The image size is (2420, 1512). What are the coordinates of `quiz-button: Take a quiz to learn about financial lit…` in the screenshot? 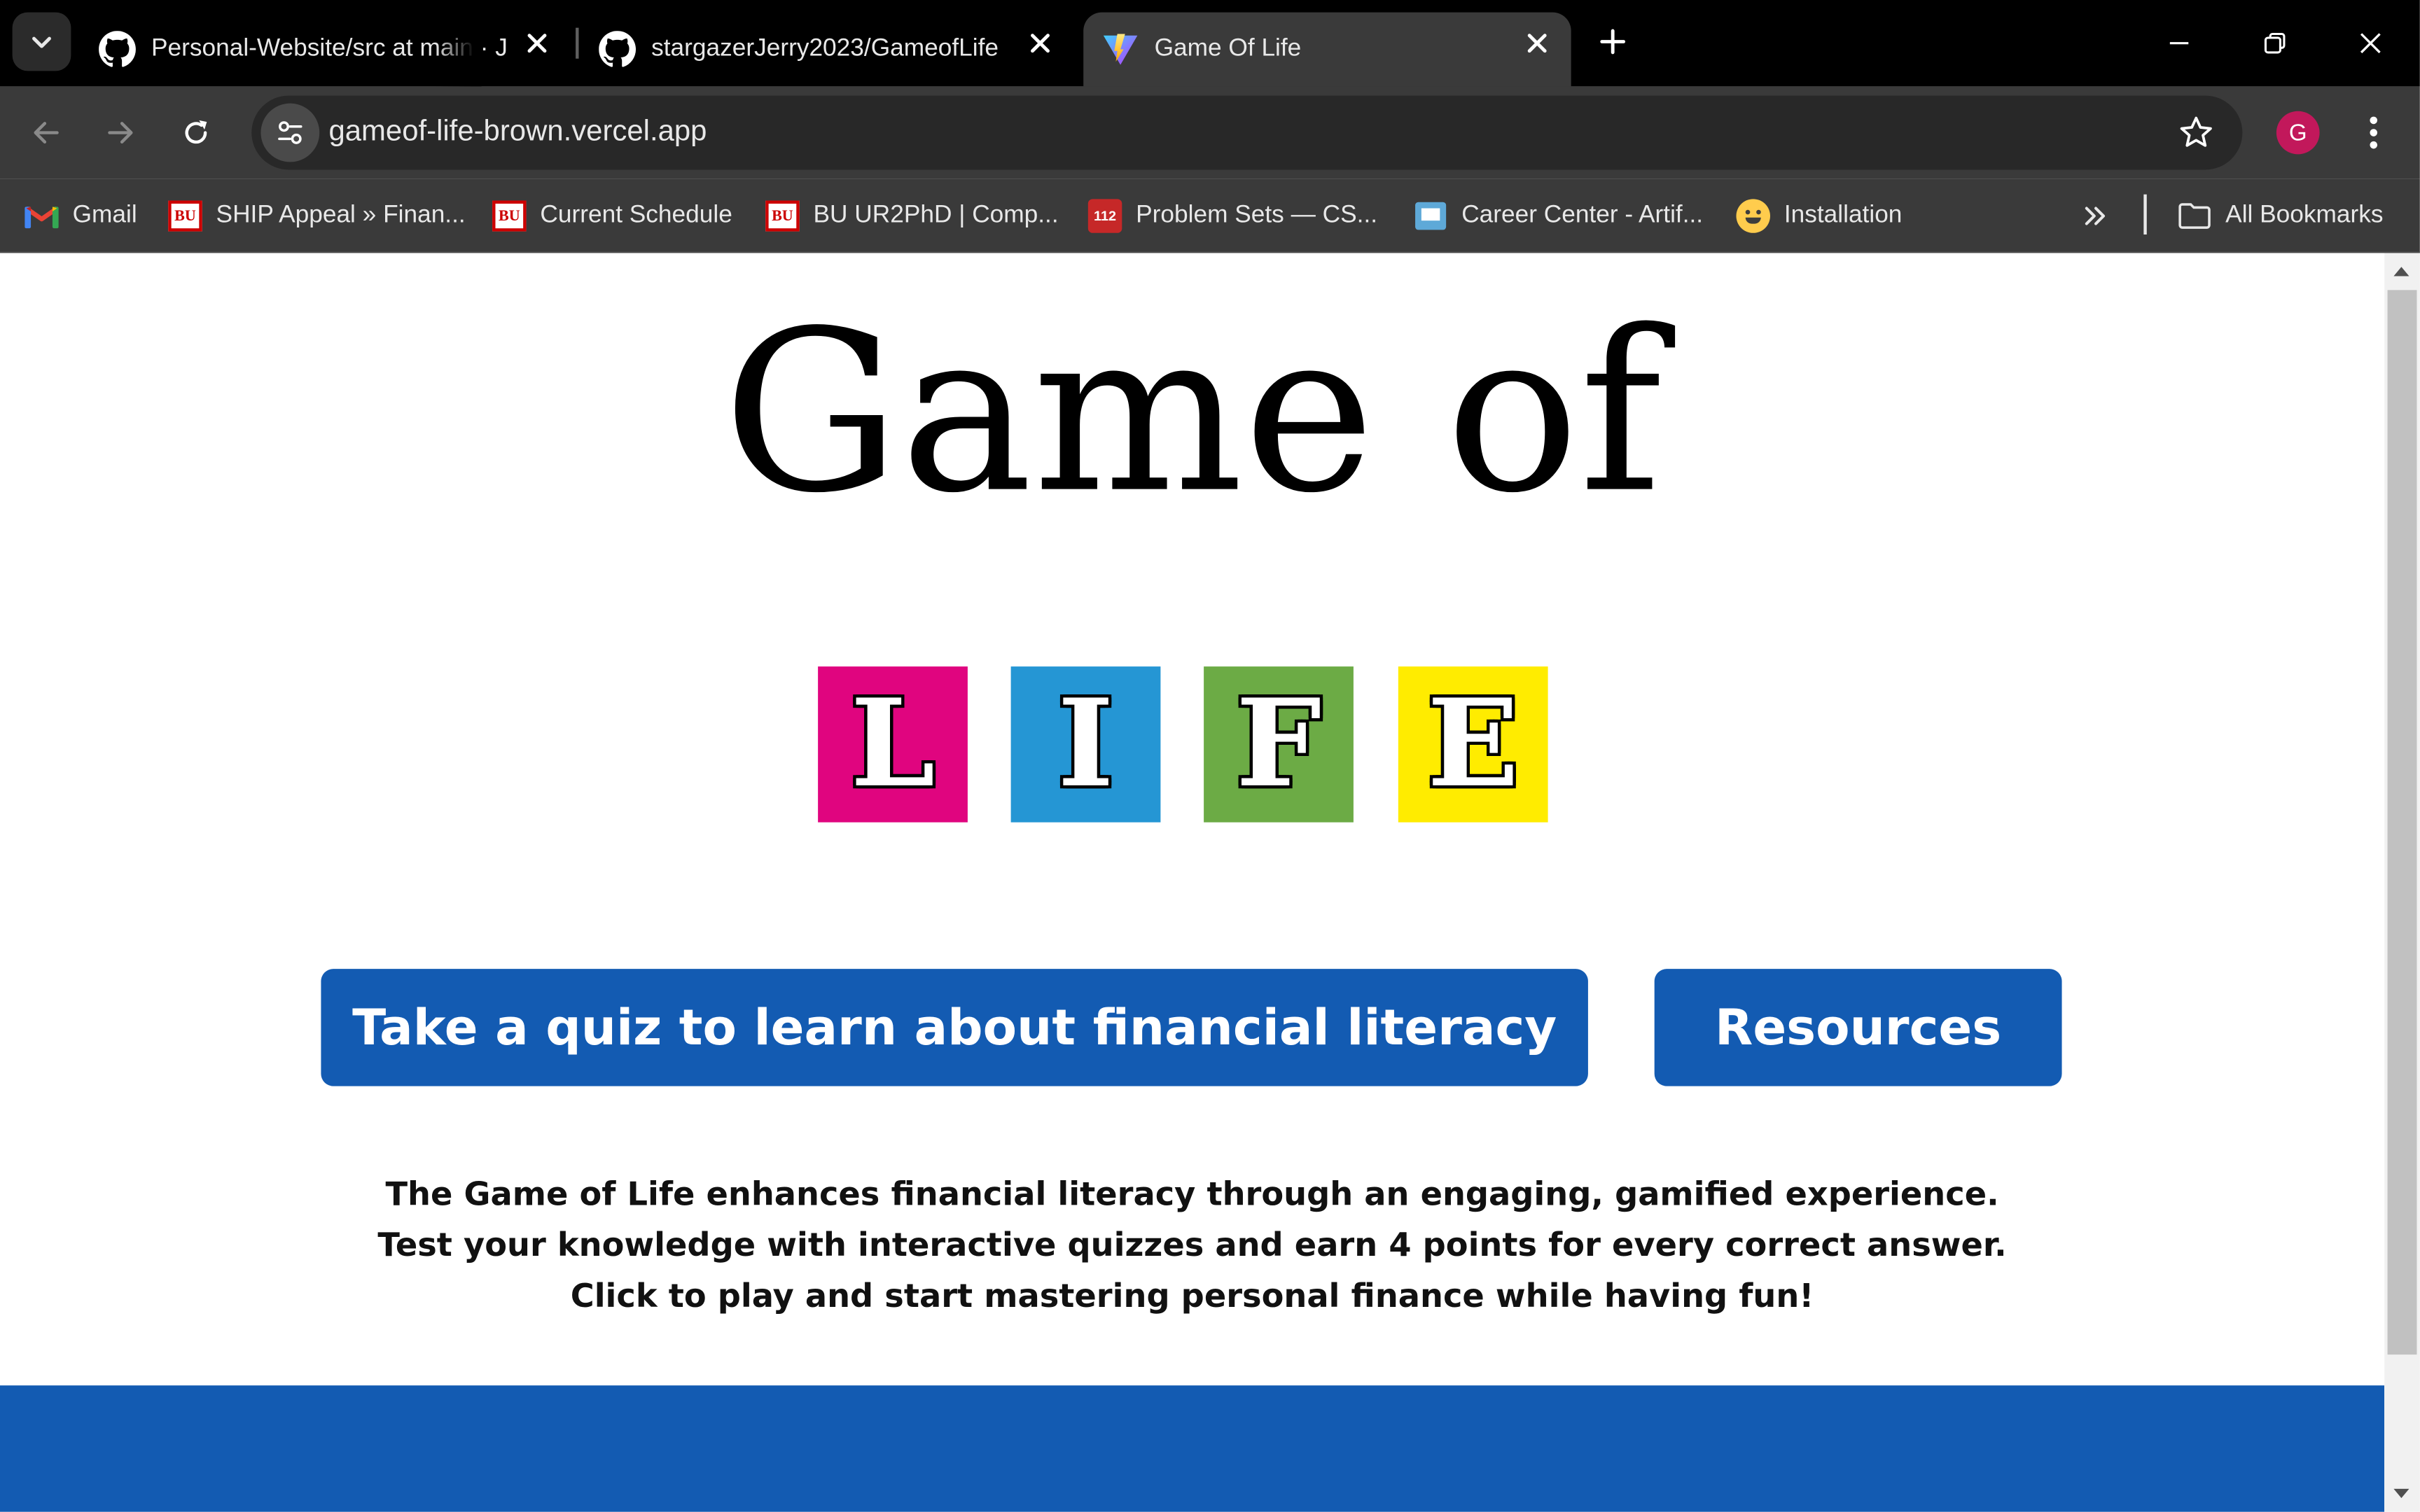 It's located at (954, 1027).